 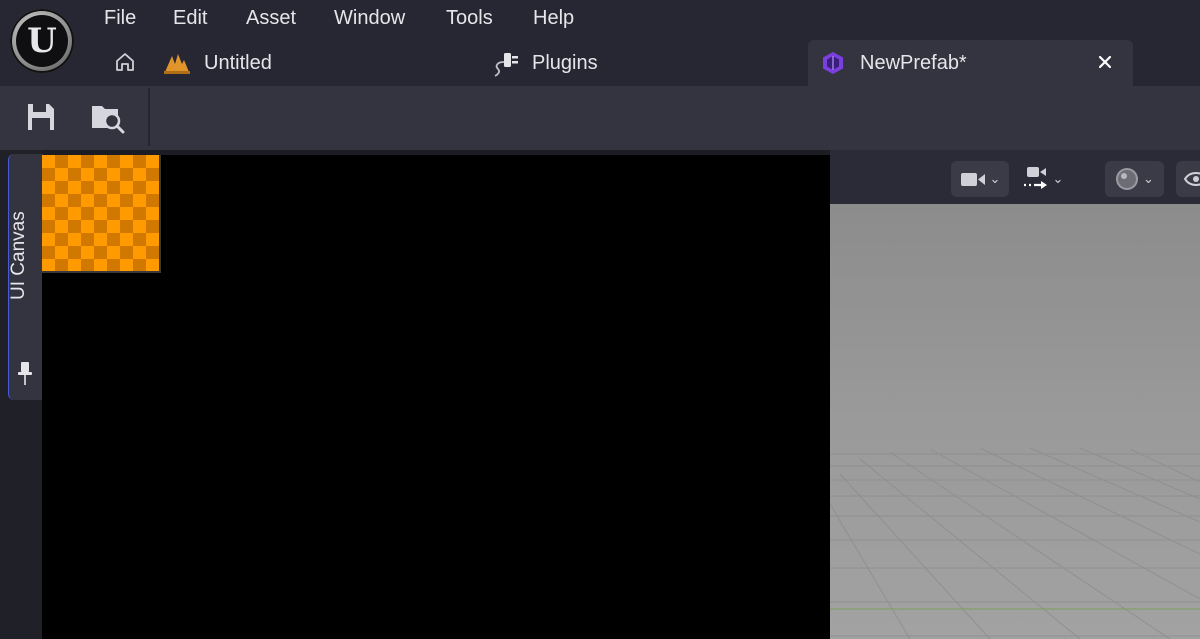 What do you see at coordinates (970, 63) in the screenshot?
I see `tab-newprefab: NewPrefab*` at bounding box center [970, 63].